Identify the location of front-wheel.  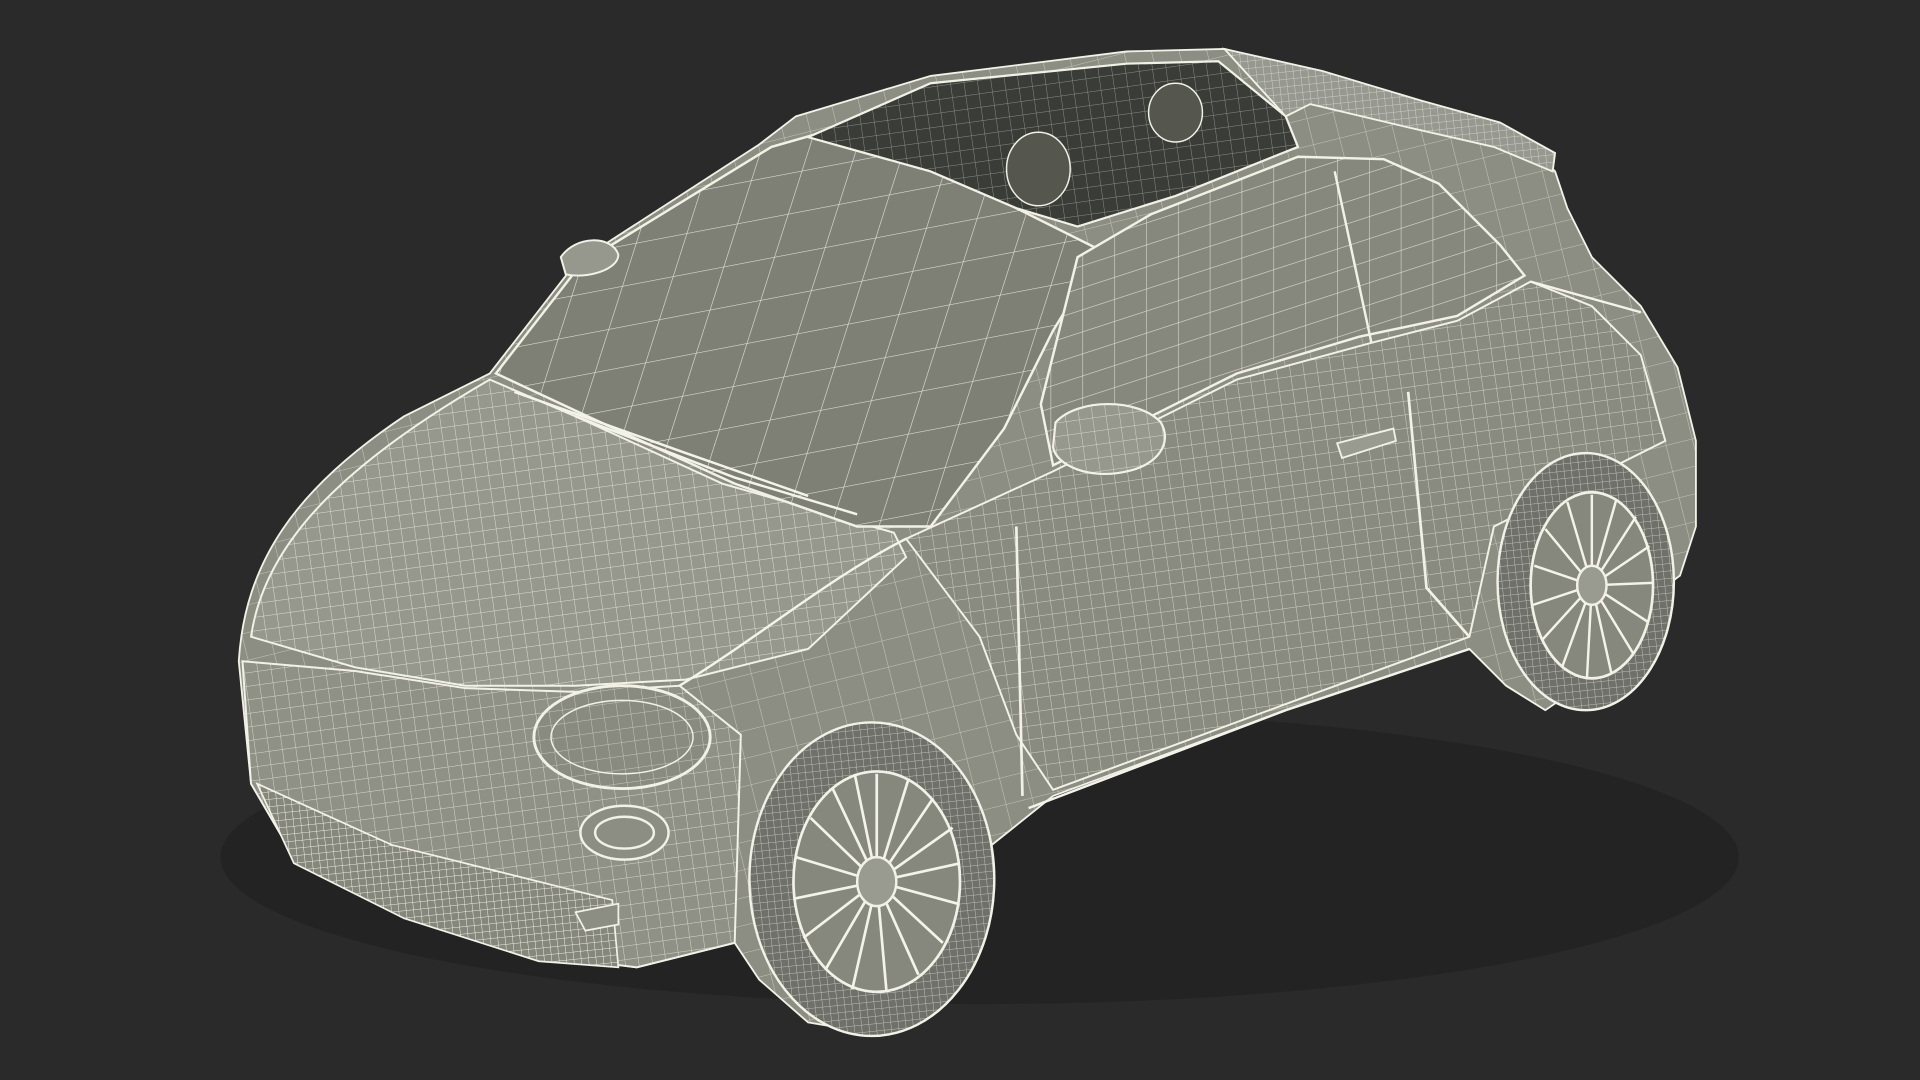
(872, 879).